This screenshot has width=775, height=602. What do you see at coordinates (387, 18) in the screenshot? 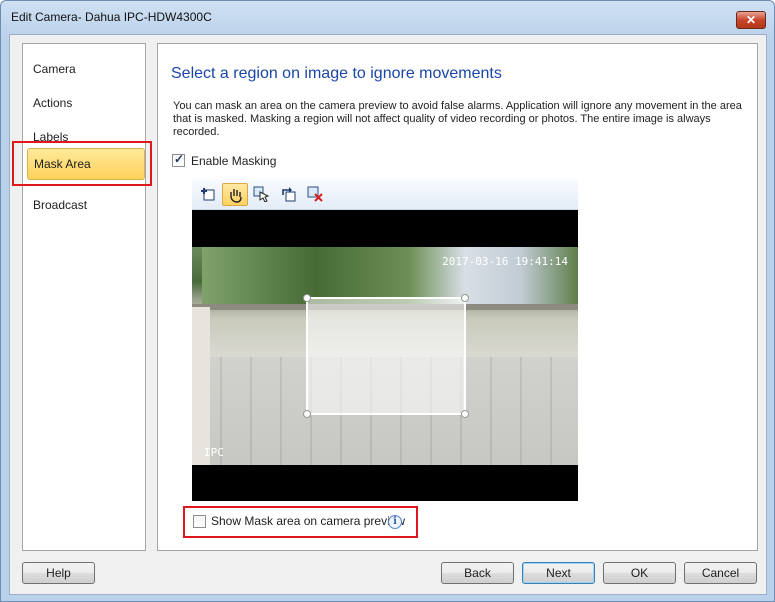
I see `title-bar: Edit Camera- Dahua IPC-HDW4300C ✕` at bounding box center [387, 18].